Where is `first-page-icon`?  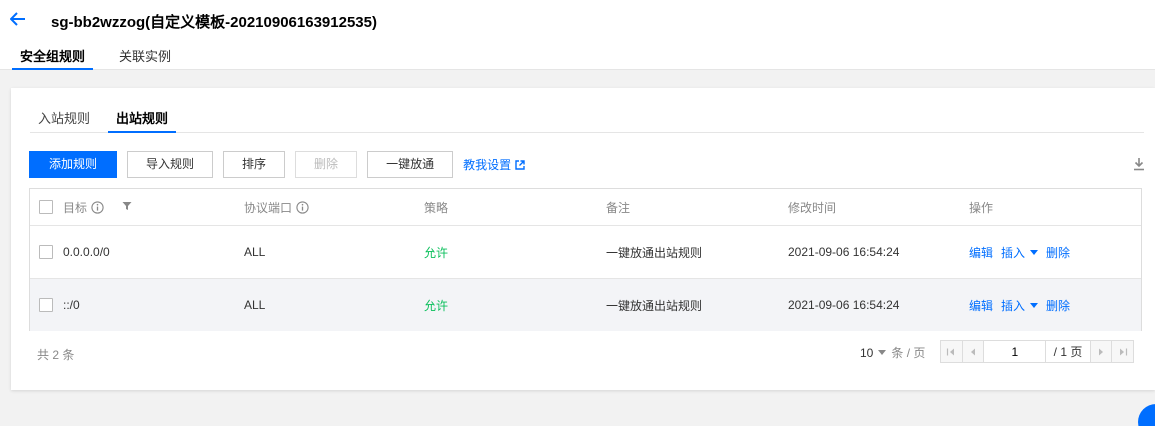
first-page-icon is located at coordinates (952, 351).